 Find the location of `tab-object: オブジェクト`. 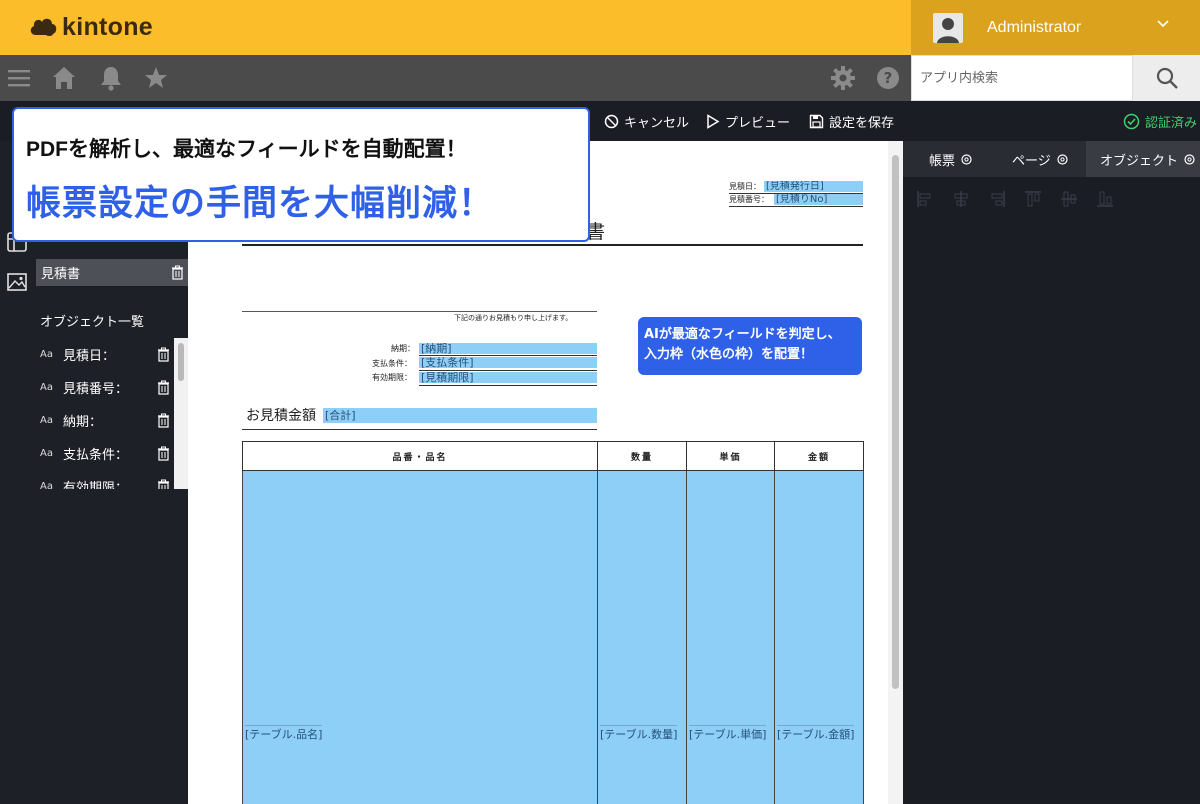

tab-object: オブジェクト is located at coordinates (1143, 159).